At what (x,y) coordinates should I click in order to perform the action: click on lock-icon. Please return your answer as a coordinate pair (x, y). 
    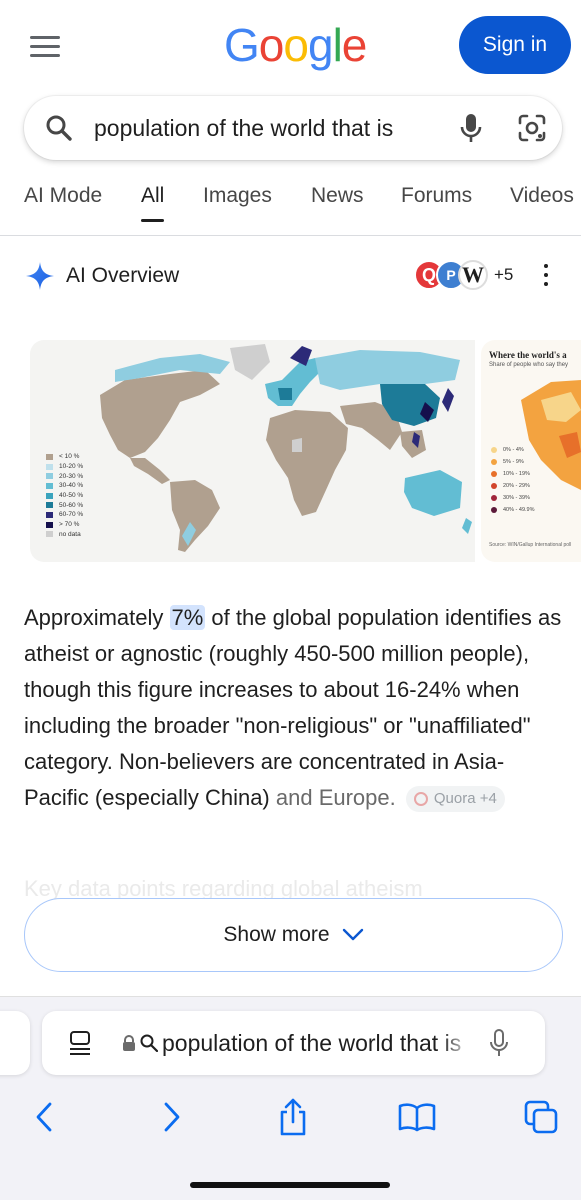
    Looking at the image, I should click on (129, 1043).